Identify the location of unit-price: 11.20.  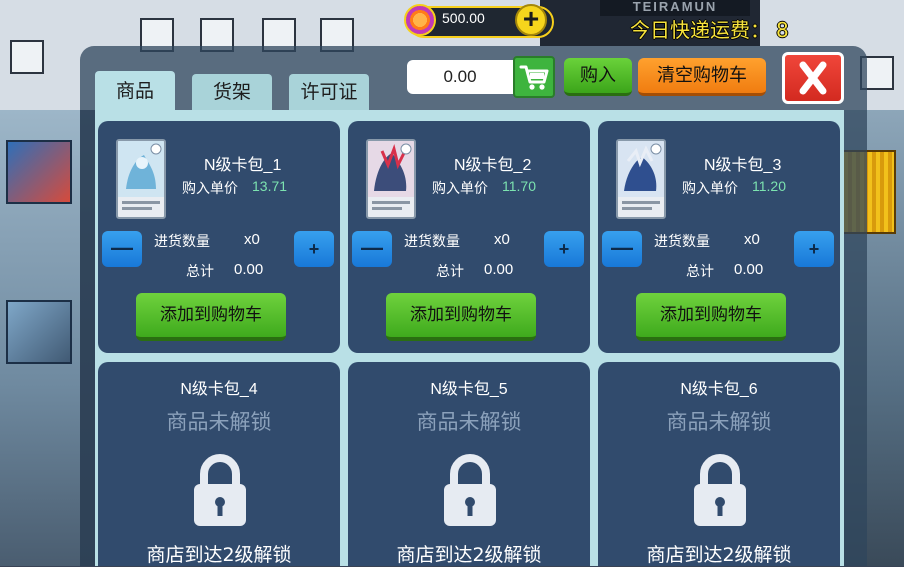
(769, 186).